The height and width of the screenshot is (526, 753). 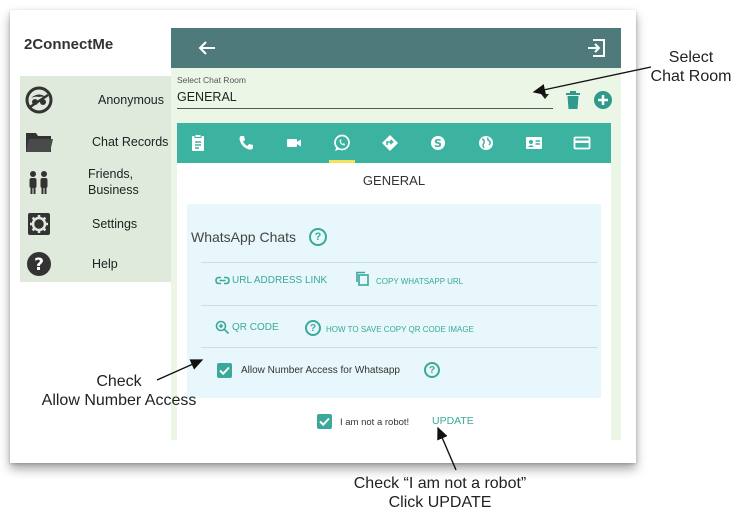 I want to click on gear-icon, so click(x=39, y=224).